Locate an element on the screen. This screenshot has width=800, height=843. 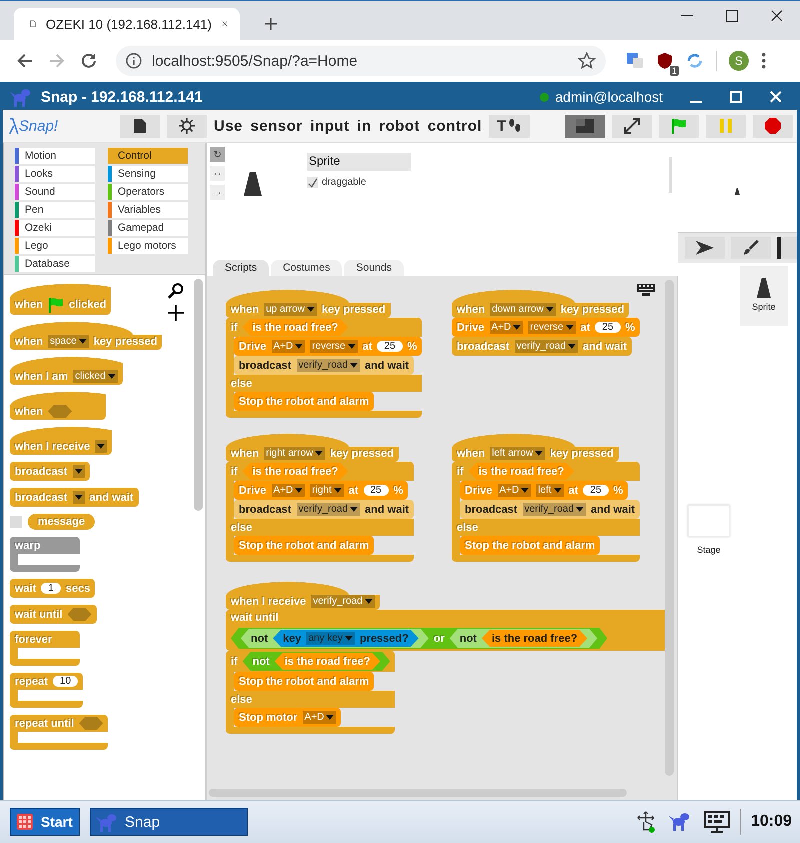
command-block: Drive A+D left at 25 % is located at coordinates (544, 490).